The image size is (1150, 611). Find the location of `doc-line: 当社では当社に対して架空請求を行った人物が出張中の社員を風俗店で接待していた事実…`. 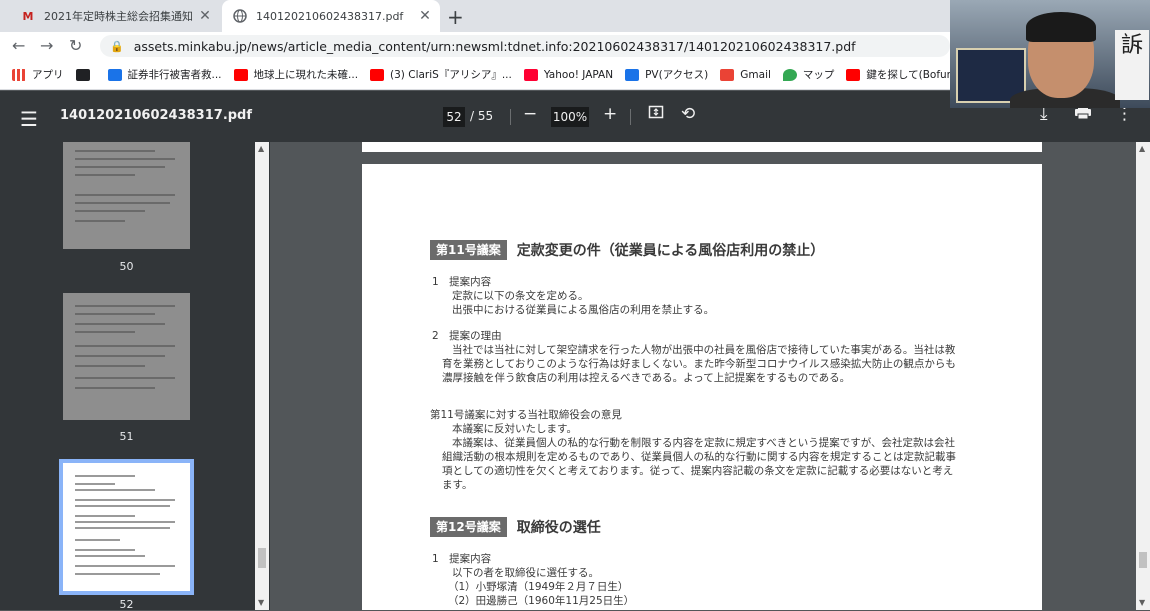

doc-line: 当社では当社に対して架空請求を行った人物が出張中の社員を風俗店で接待していた事実… is located at coordinates (704, 350).